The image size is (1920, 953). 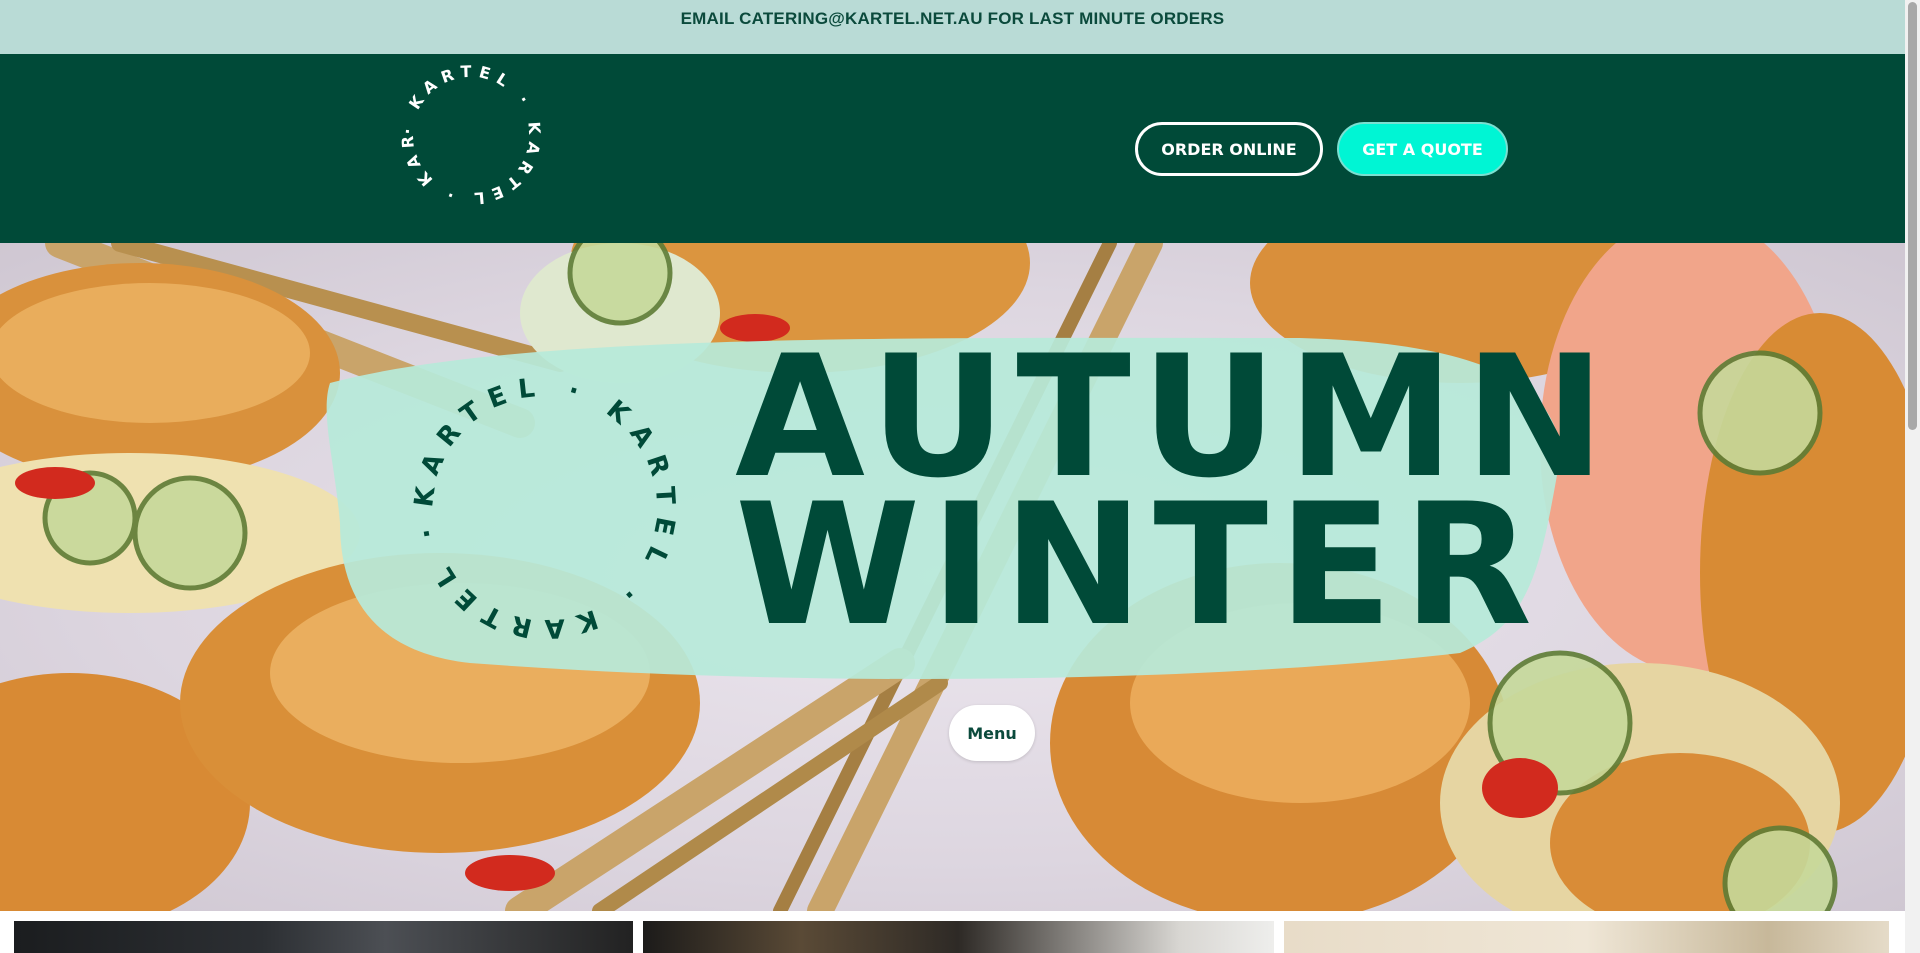 I want to click on kartel-badge-icon: KARTEL · KARTEL · KARTEL ·, so click(x=544, y=507).